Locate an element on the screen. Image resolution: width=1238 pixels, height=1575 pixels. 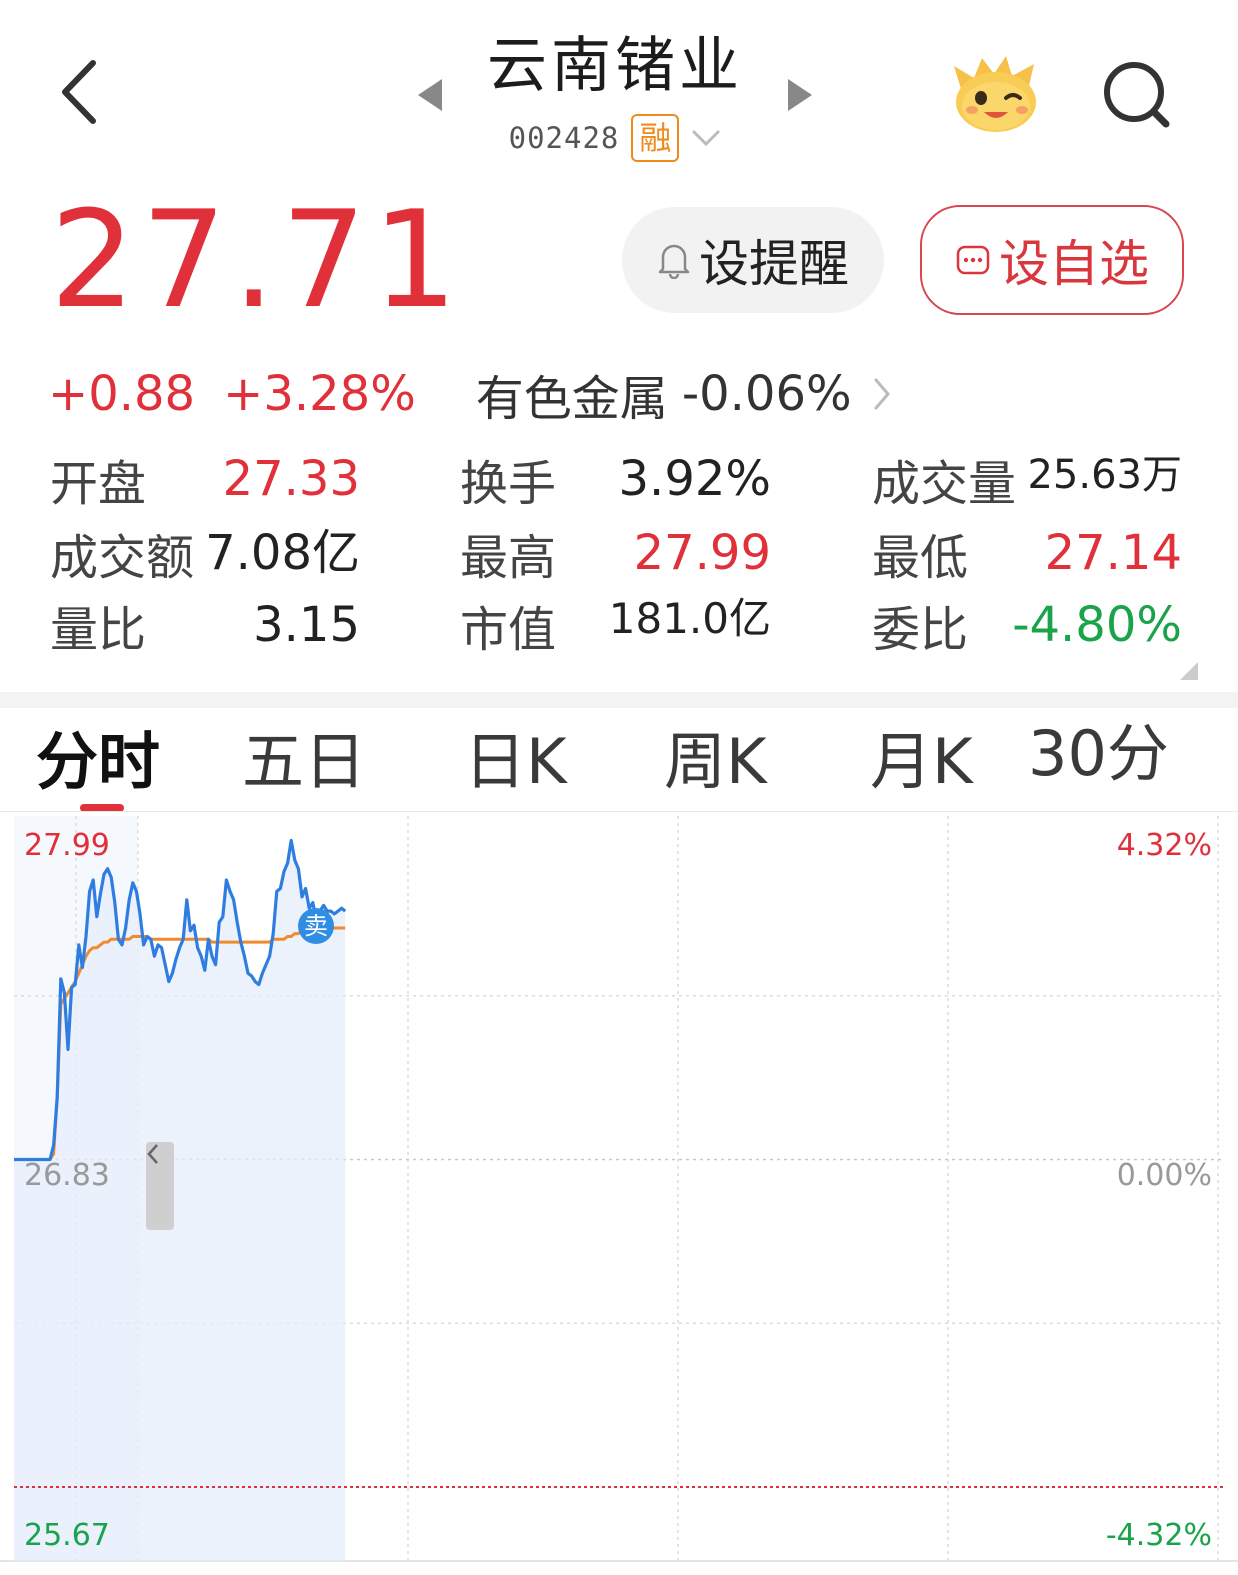
triangle-left-icon is located at coordinates (430, 95).